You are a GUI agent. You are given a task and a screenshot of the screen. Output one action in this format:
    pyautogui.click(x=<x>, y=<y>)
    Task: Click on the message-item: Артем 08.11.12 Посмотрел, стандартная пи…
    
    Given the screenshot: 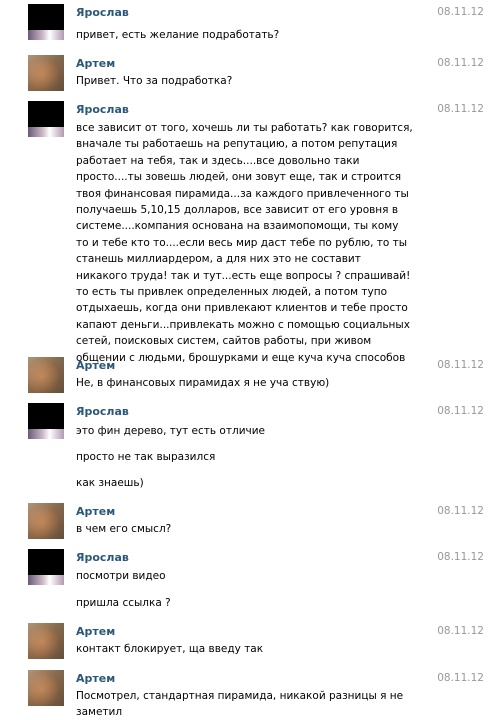 What is the action you would take?
    pyautogui.click(x=248, y=694)
    